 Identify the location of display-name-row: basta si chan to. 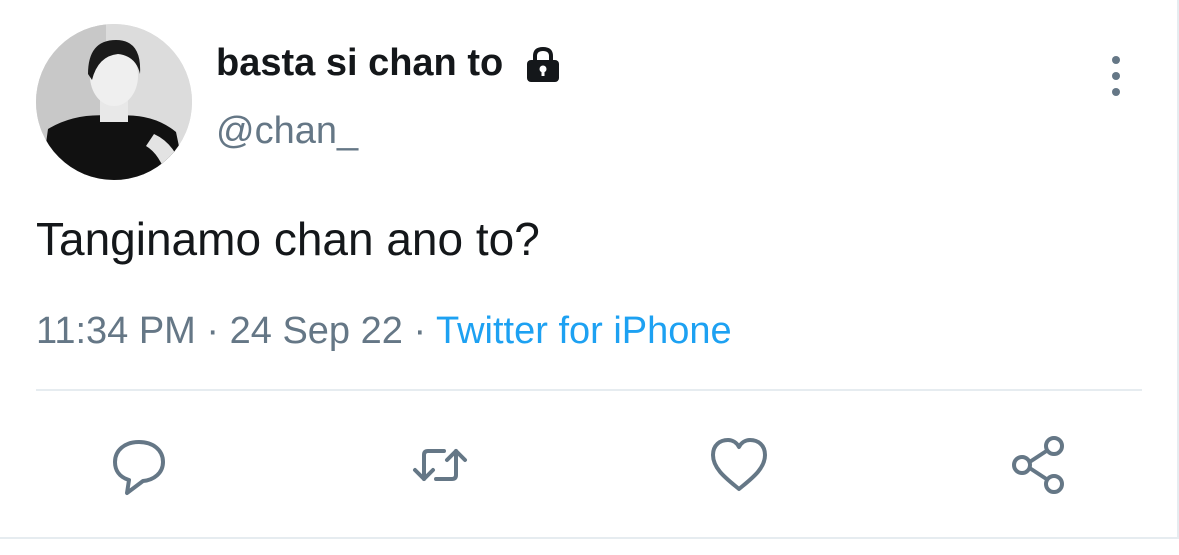
(389, 63).